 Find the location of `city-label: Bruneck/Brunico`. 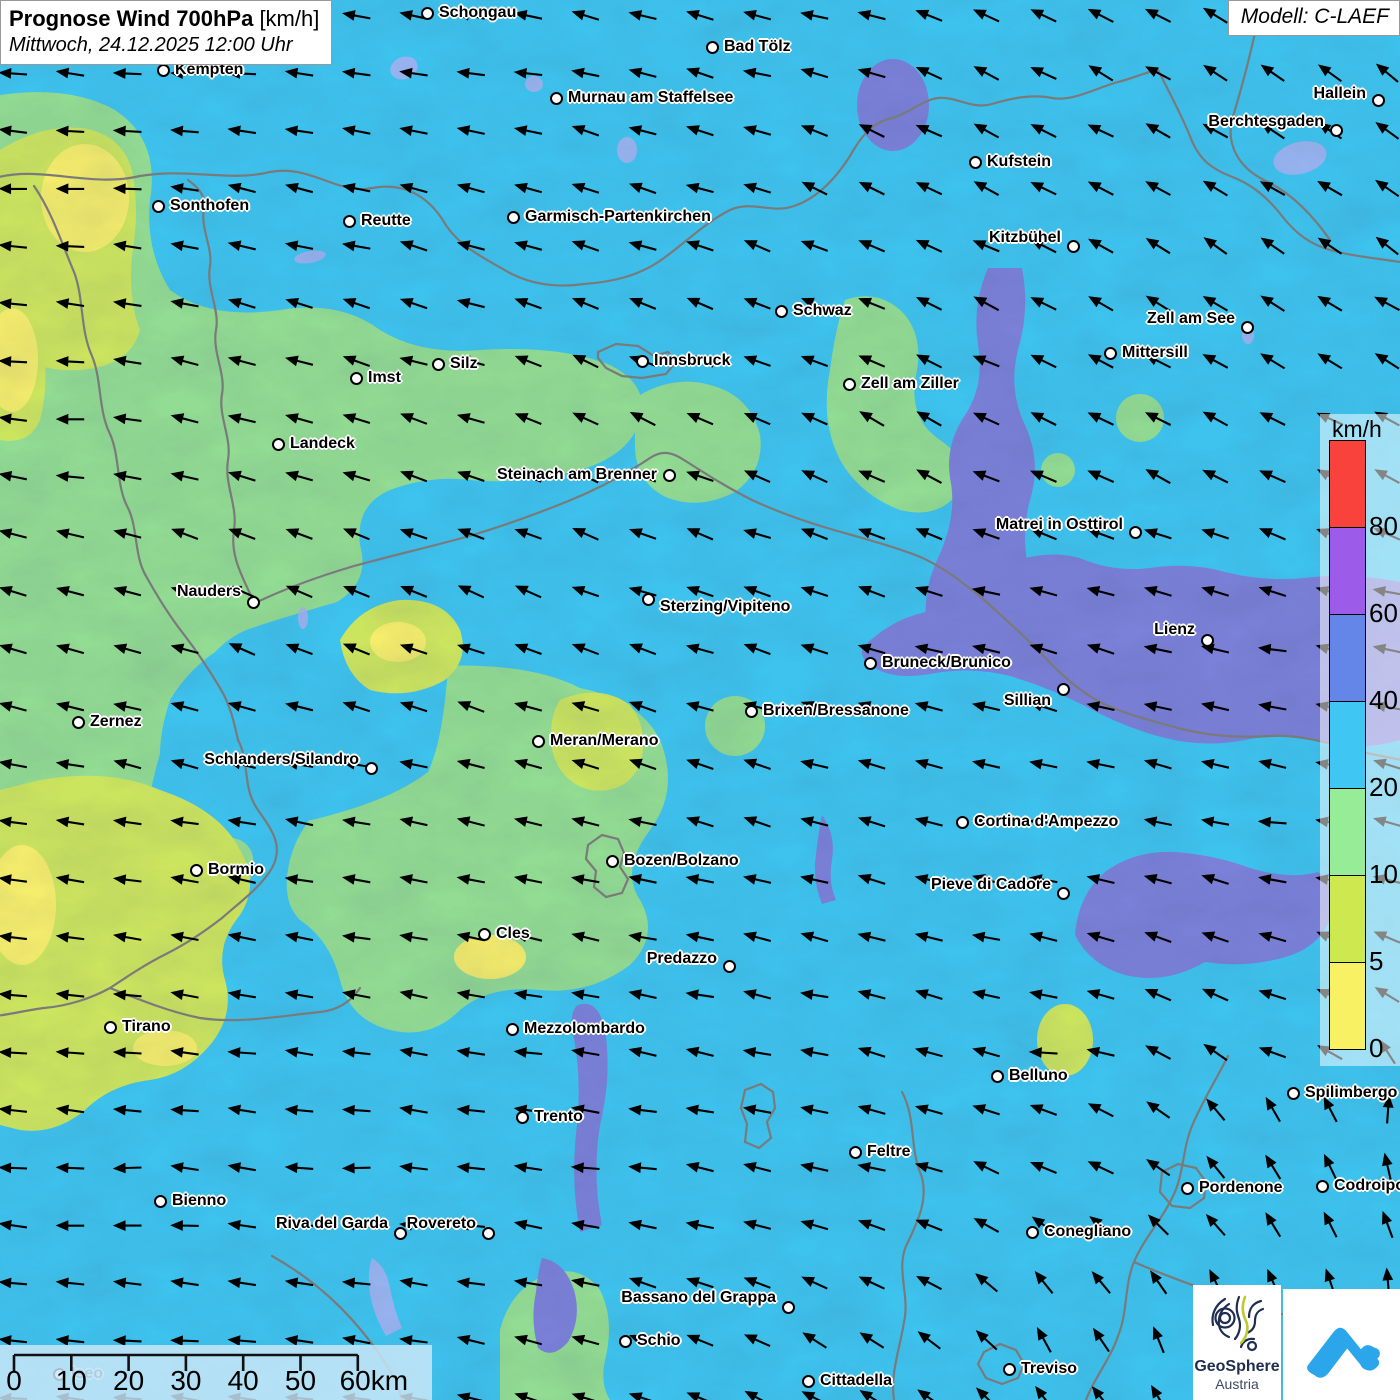

city-label: Bruneck/Brunico is located at coordinates (946, 662).